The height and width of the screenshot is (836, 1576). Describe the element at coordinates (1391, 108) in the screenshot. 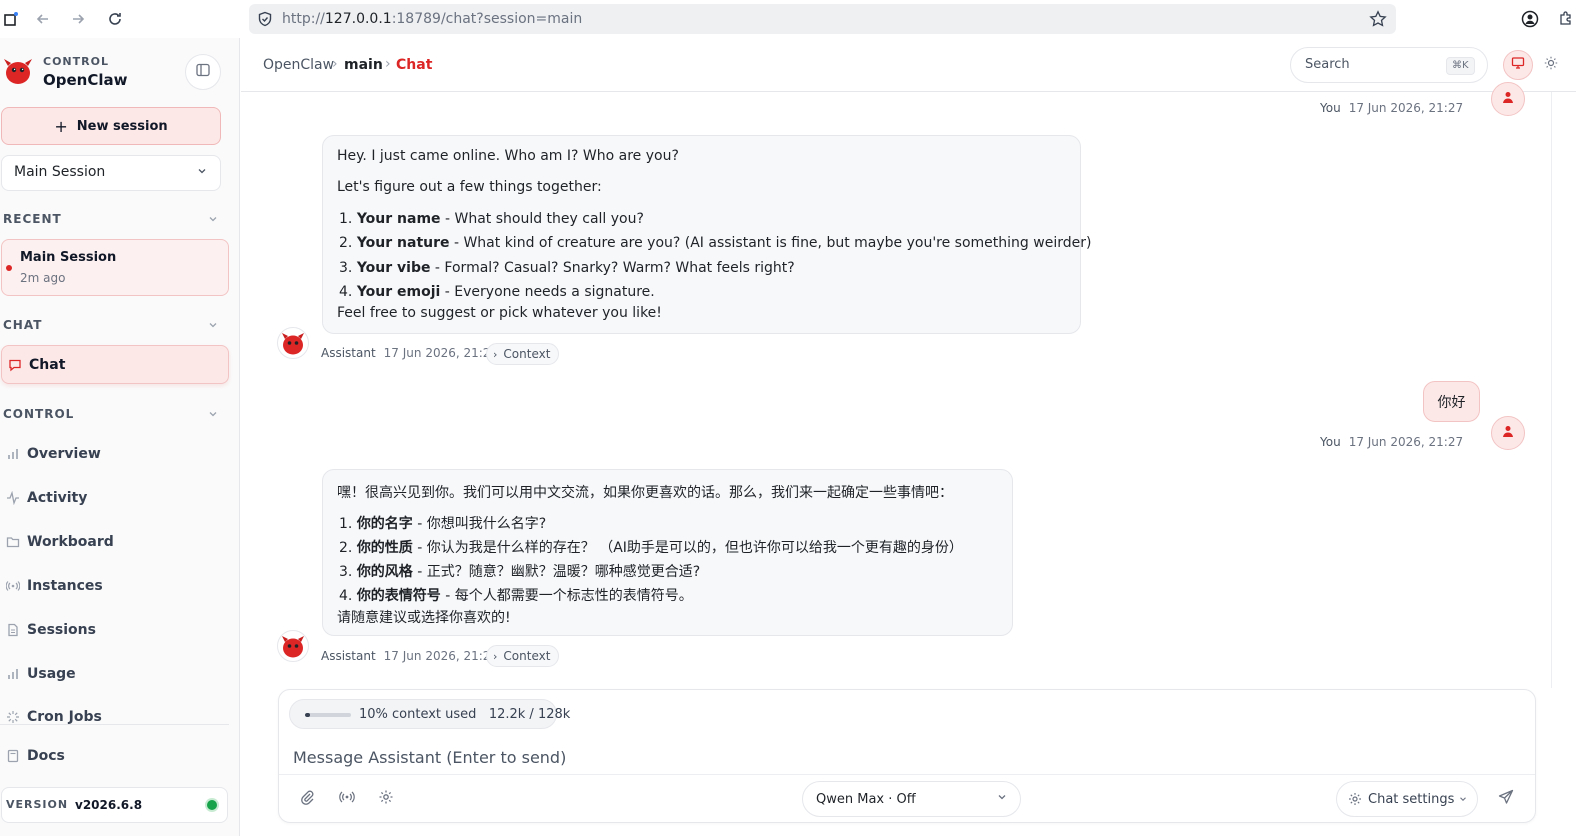

I see `message-meta: You 17 Jun 2026, 21:27` at that location.